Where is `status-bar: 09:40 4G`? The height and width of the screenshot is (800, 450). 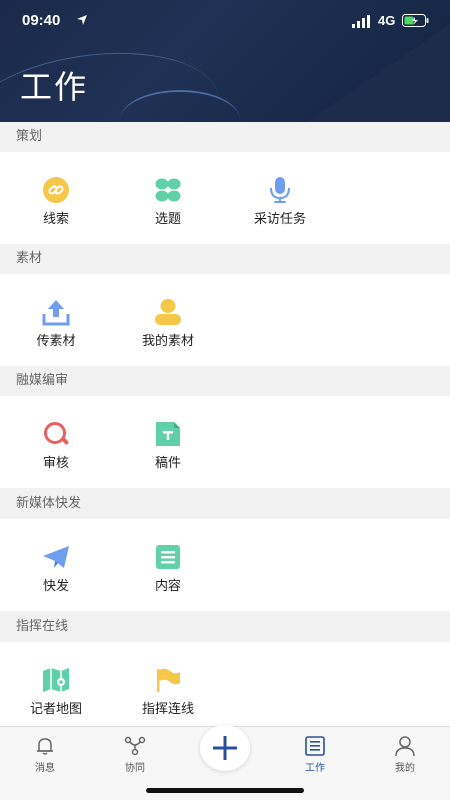 status-bar: 09:40 4G is located at coordinates (225, 22).